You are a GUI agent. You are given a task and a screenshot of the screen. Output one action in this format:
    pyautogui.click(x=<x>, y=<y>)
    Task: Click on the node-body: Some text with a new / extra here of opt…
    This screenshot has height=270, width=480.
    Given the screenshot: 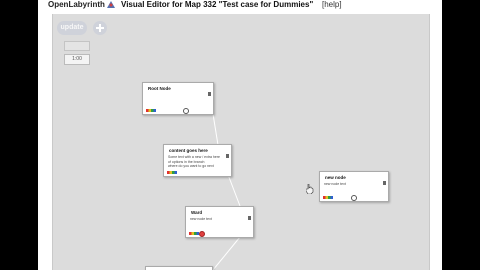 What is the action you would take?
    pyautogui.click(x=194, y=161)
    